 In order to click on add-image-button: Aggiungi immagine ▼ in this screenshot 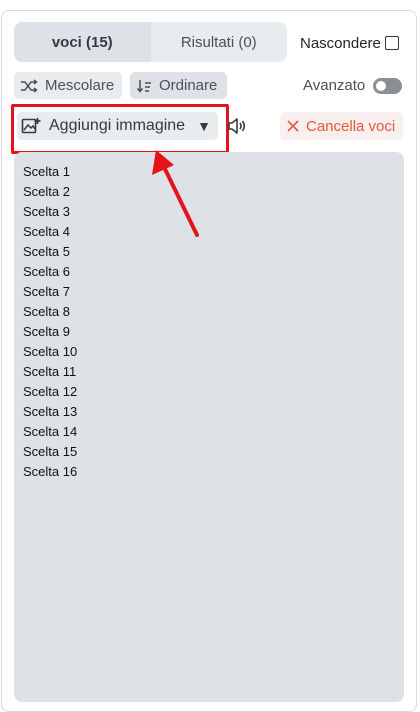, I will do `click(117, 126)`.